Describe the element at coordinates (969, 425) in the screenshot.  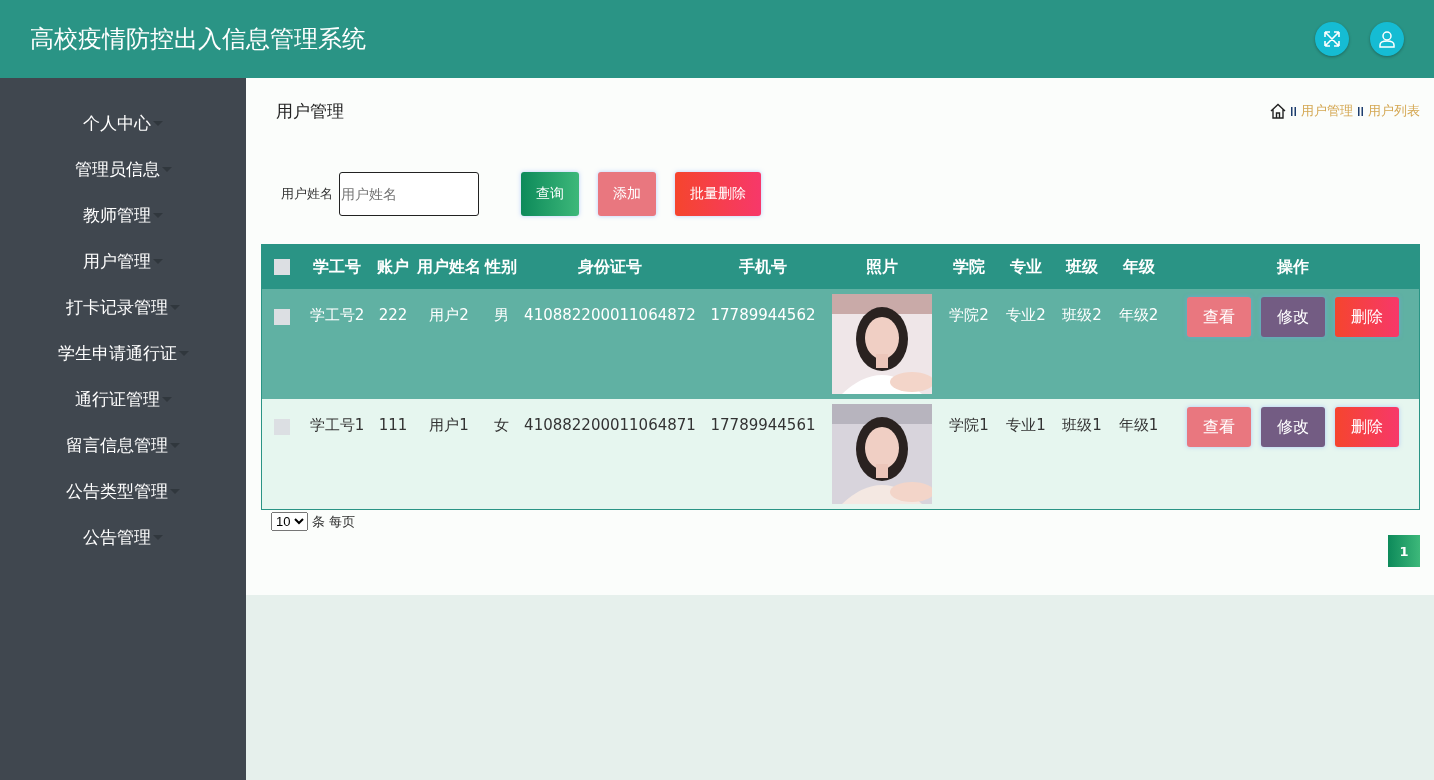
I see `table-cell: 学院1` at that location.